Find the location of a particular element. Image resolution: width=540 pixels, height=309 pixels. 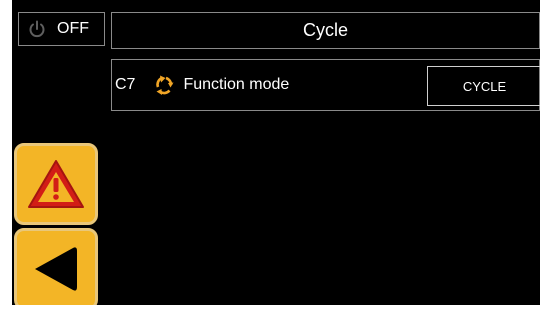

function-mode-value-button: CYCLE is located at coordinates (483, 86).